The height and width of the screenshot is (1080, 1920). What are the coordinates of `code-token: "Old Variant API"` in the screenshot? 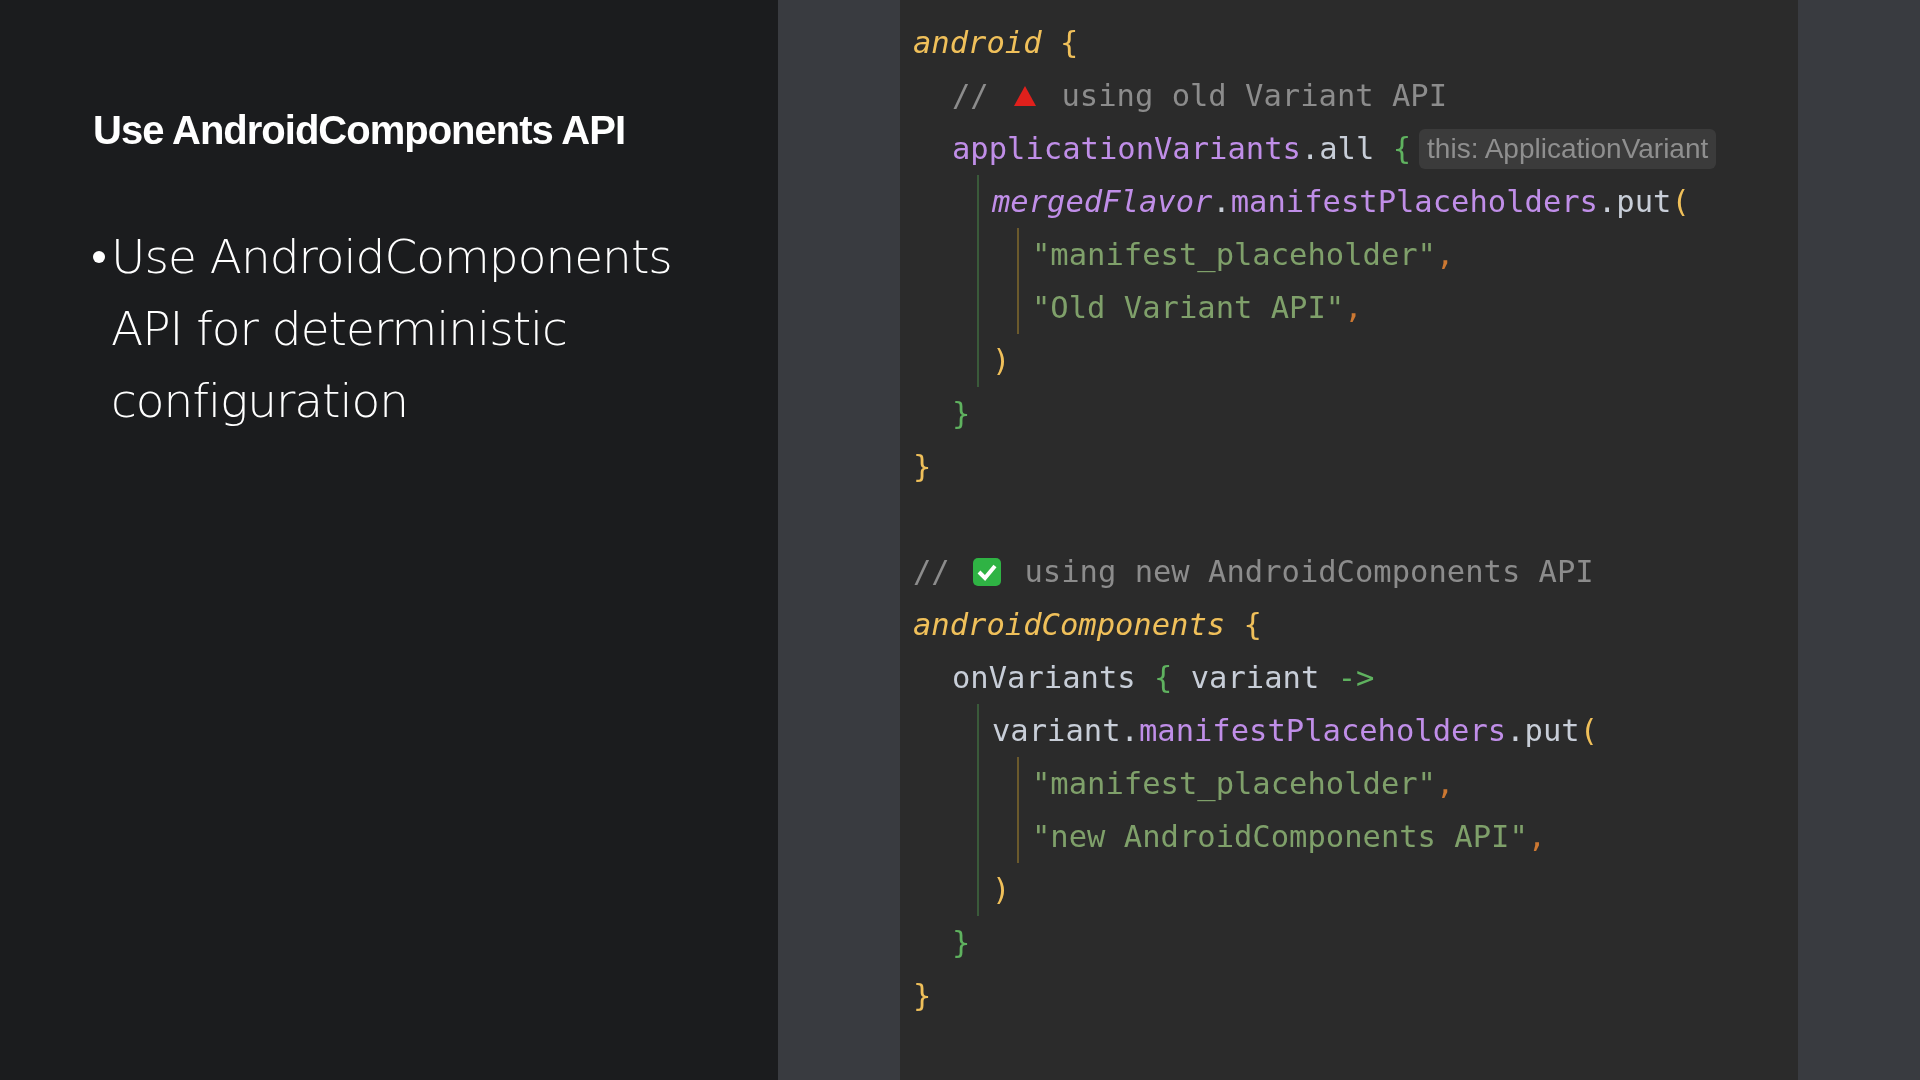 It's located at (1188, 307).